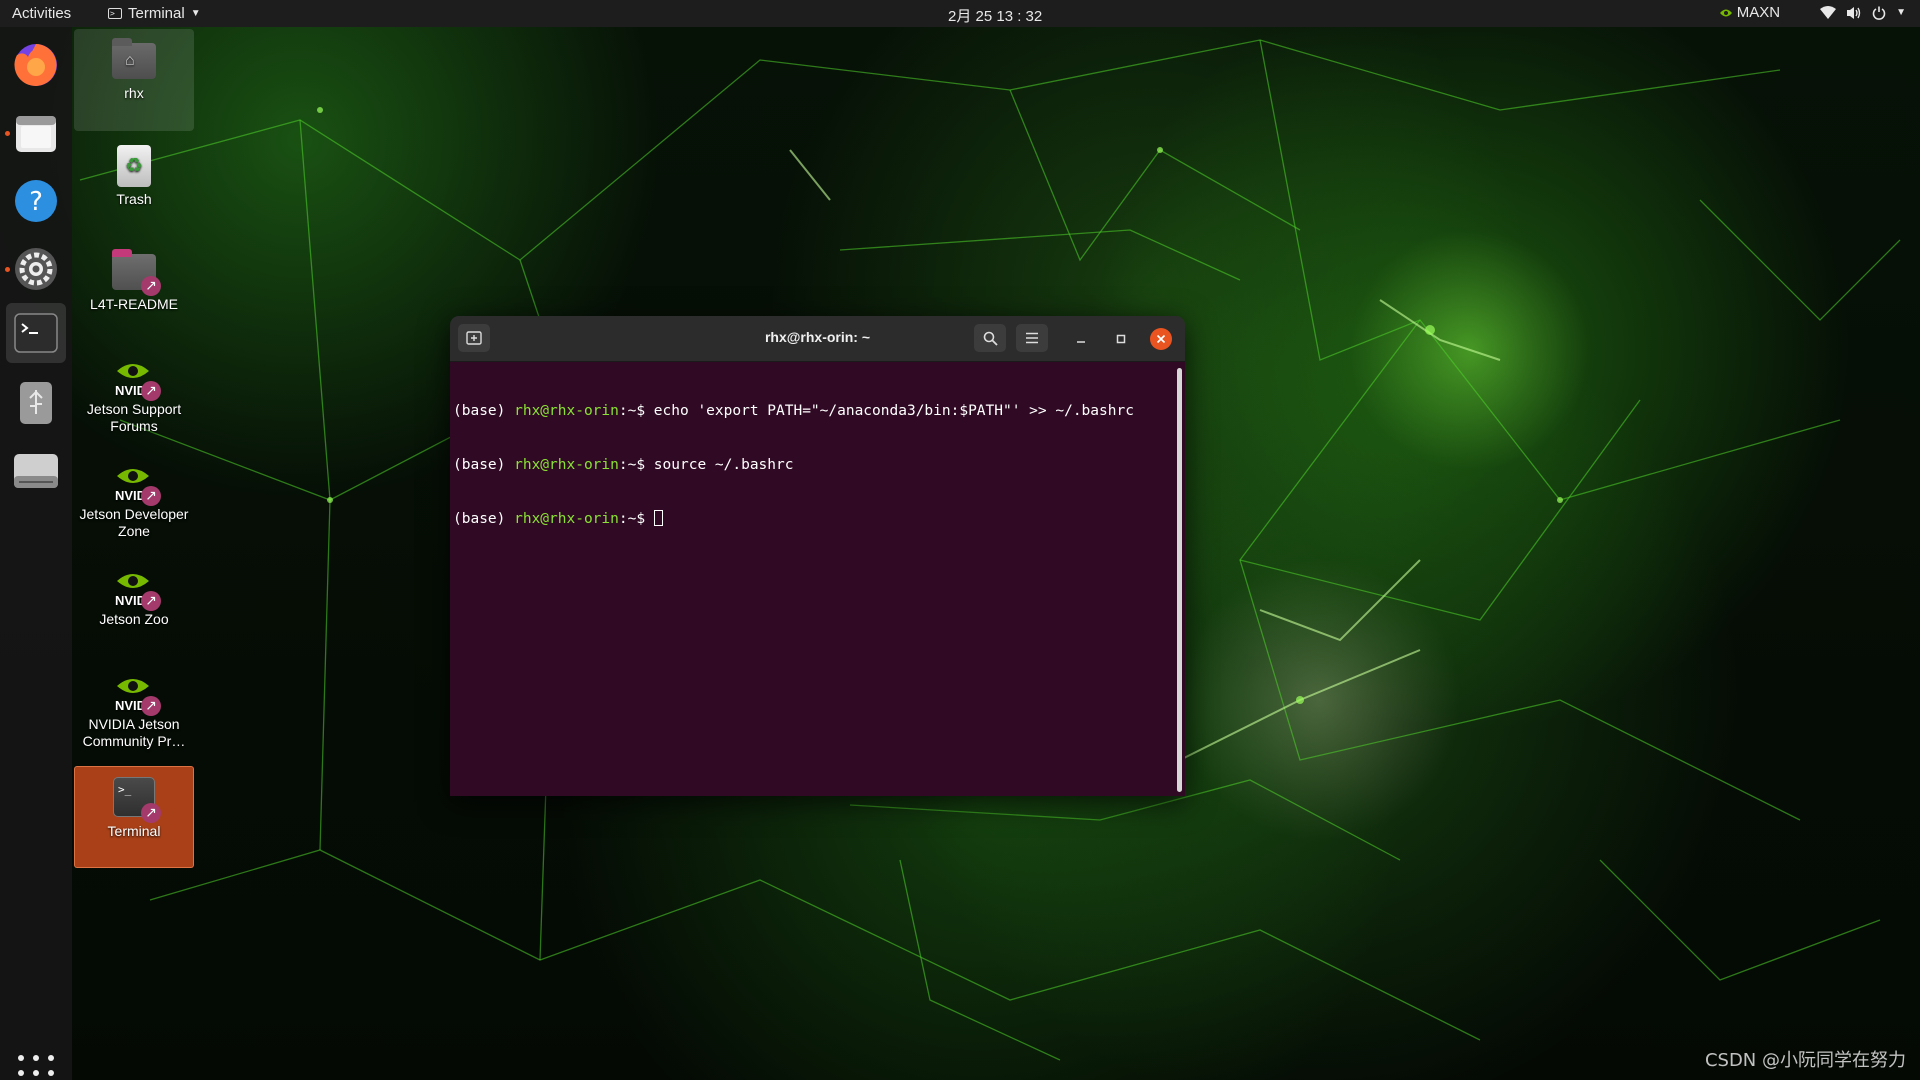  I want to click on clock: 2月 25 13 : 32, so click(995, 15).